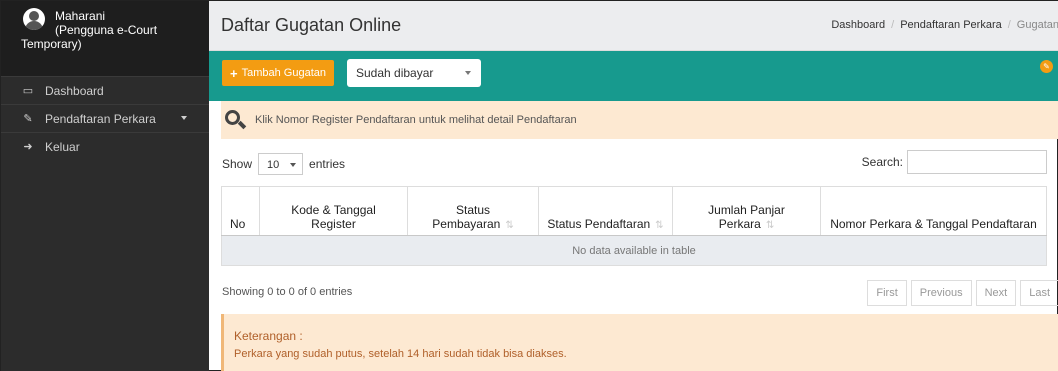 Image resolution: width=1058 pixels, height=371 pixels. I want to click on sidebar-item-label: Keluar, so click(62, 146).